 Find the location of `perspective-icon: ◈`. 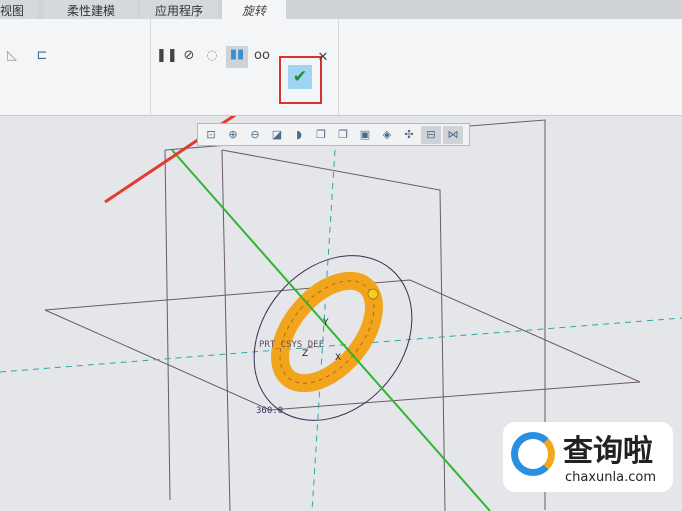

perspective-icon: ◈ is located at coordinates (387, 135).